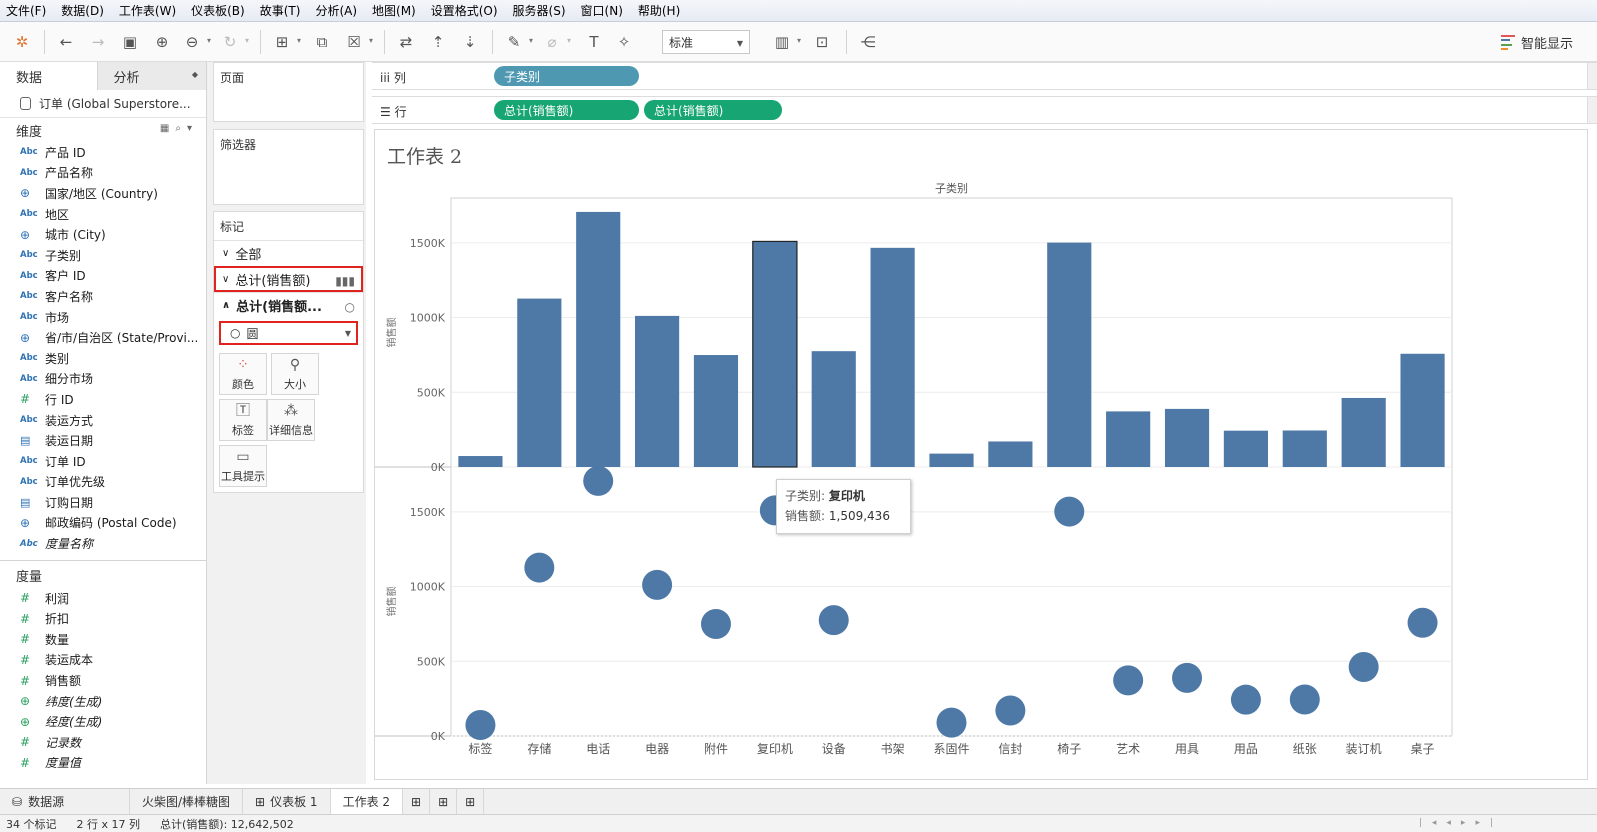 Image resolution: width=1597 pixels, height=832 pixels. Describe the element at coordinates (533, 41) in the screenshot. I see `highlight-dropdown-icon: ▾` at that location.